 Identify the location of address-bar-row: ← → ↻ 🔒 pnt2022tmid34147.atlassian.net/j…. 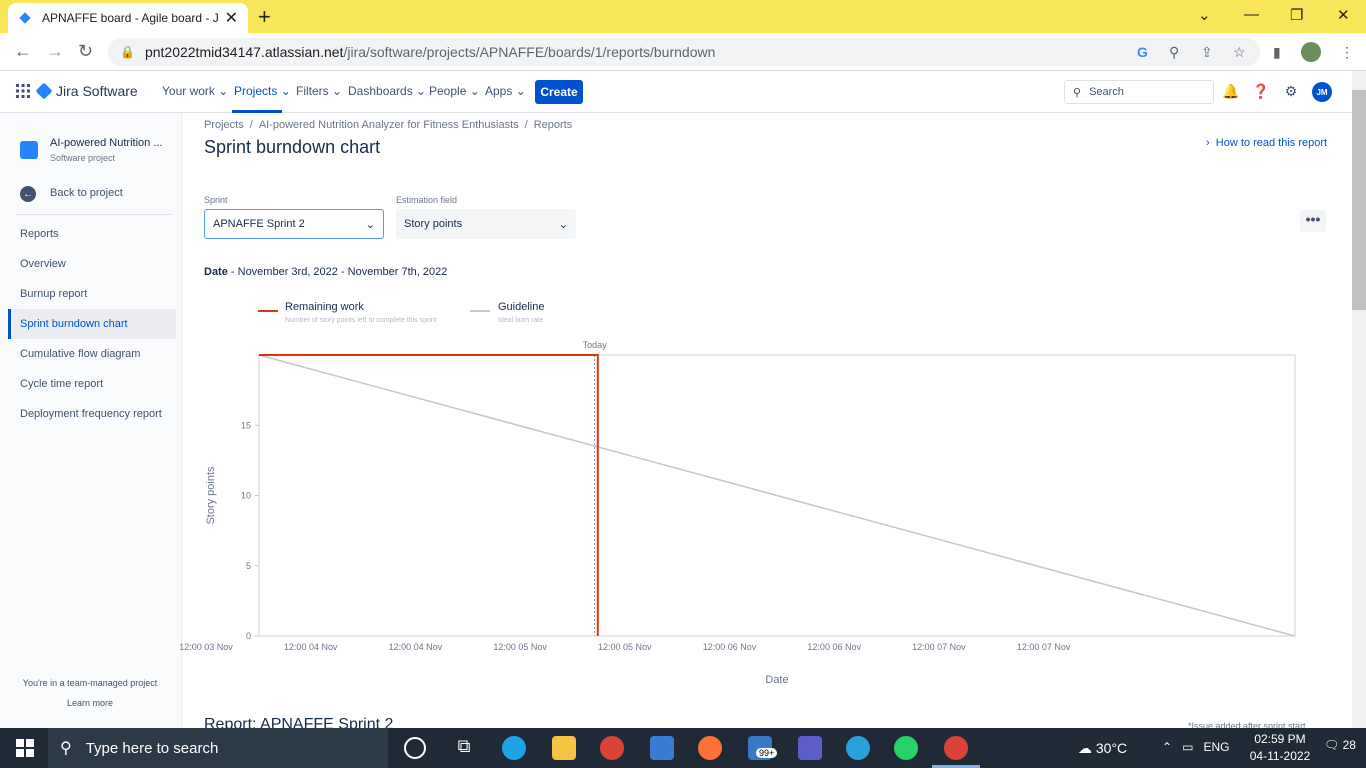
(683, 52).